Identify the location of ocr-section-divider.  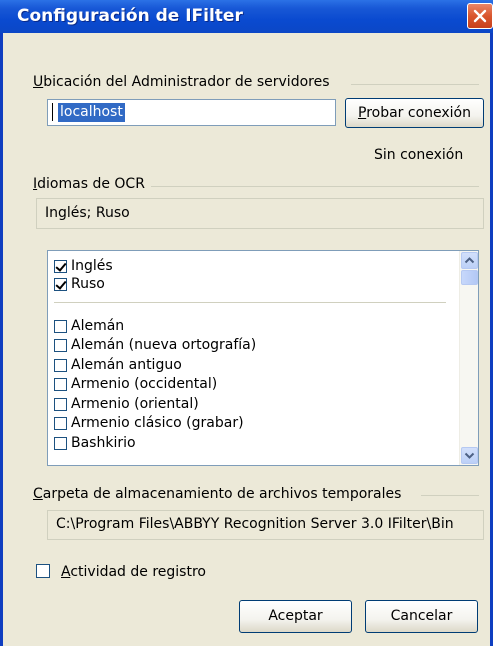
(315, 186).